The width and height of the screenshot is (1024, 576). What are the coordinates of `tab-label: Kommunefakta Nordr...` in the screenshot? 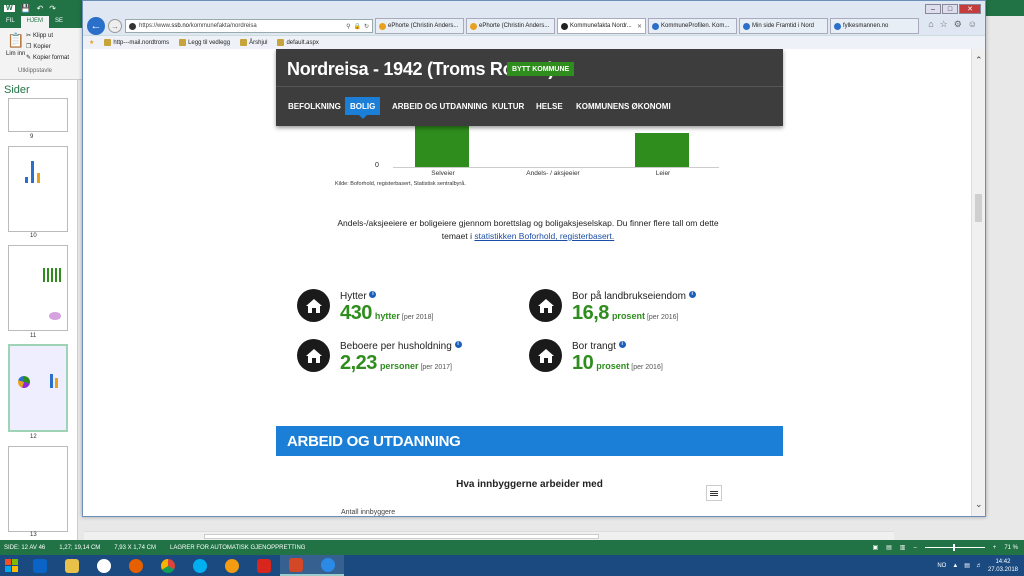 It's located at (601, 26).